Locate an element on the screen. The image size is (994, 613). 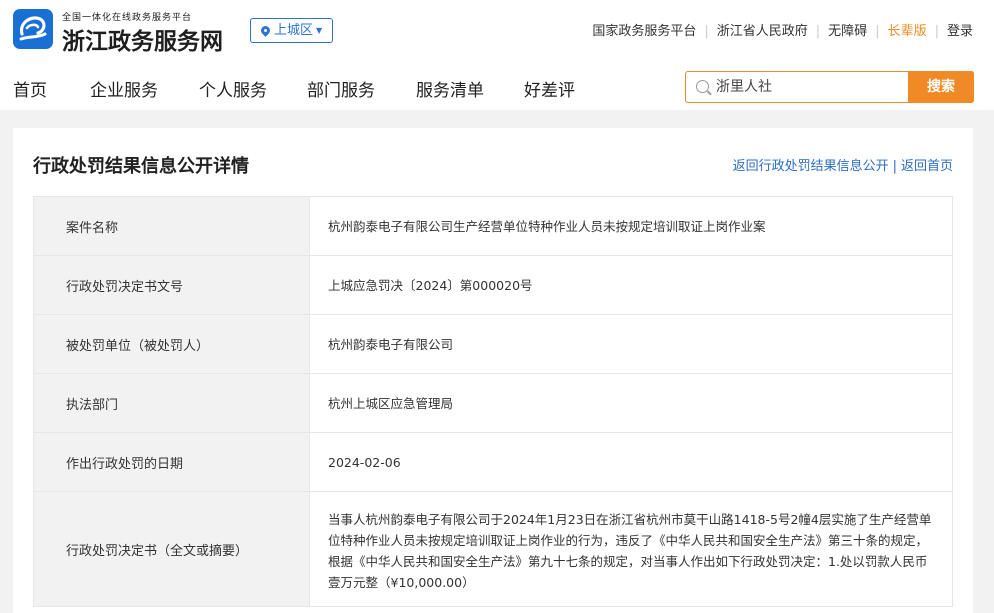
nav-evaluation: 好差评 is located at coordinates (549, 88).